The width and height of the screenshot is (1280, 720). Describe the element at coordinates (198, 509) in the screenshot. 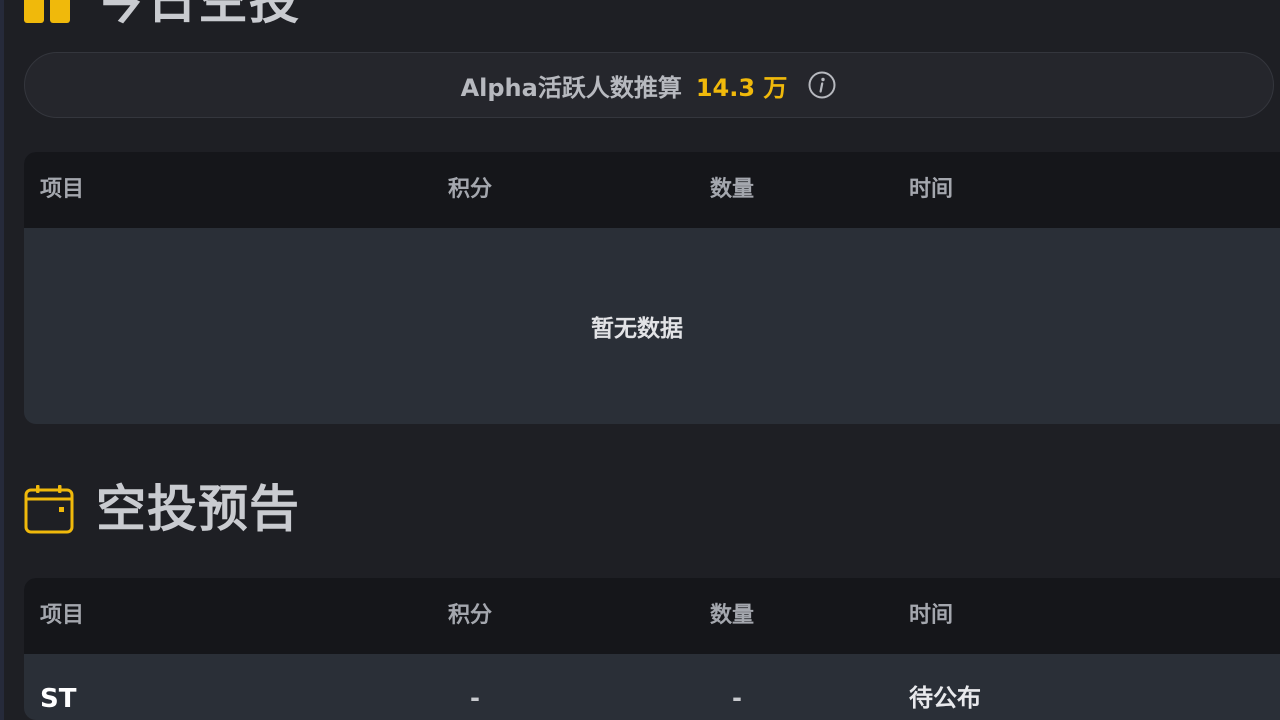

I see `airdrop-preview-title: 空投预告` at that location.